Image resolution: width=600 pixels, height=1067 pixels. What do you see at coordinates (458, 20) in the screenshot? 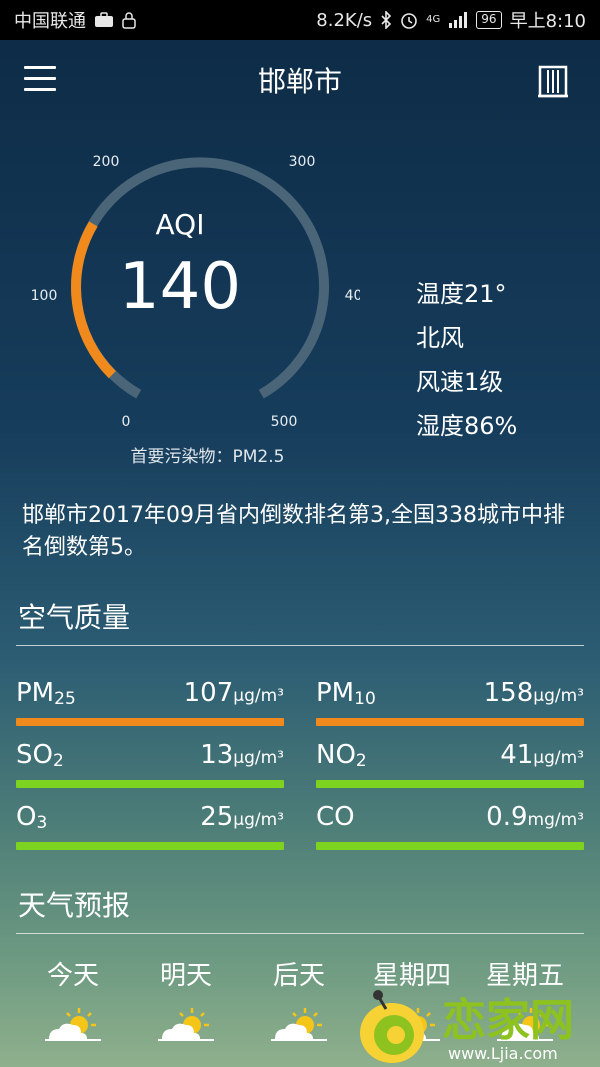
I see `signal-icon` at bounding box center [458, 20].